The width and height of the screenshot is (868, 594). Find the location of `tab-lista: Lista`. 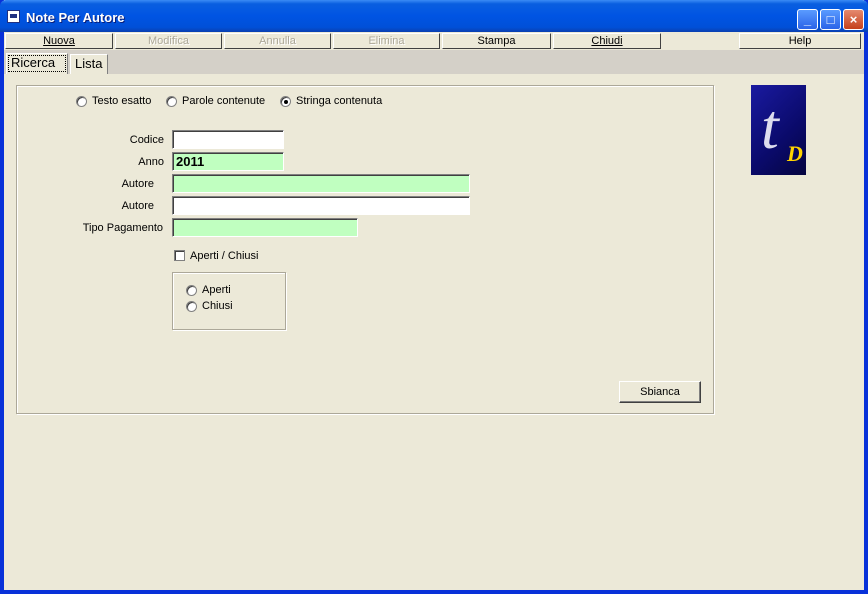

tab-lista: Lista is located at coordinates (89, 64).